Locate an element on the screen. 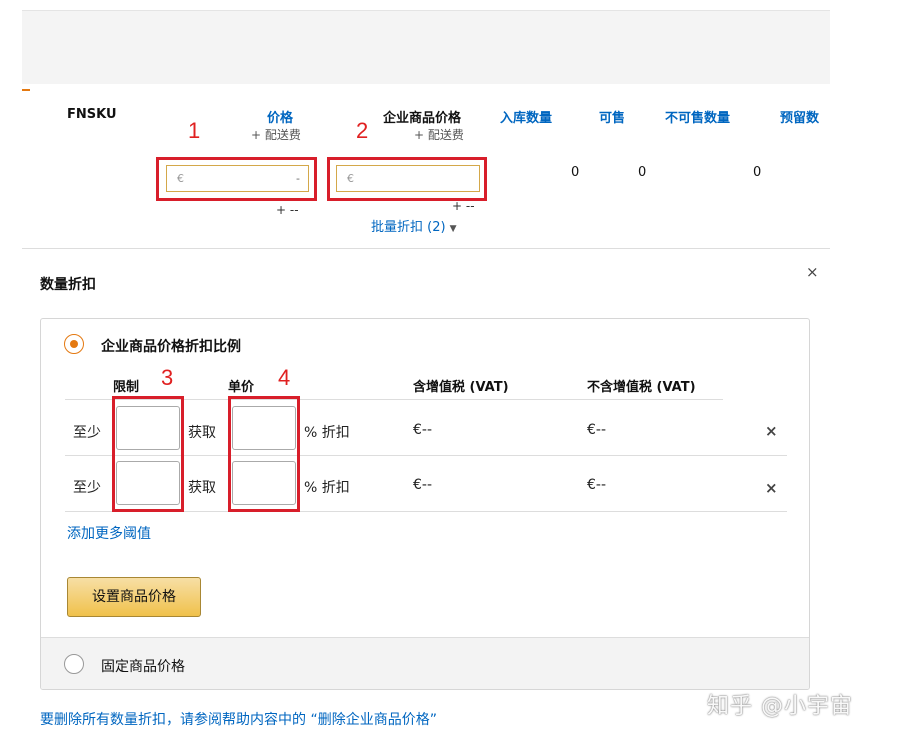 The image size is (899, 738). bulk-discount-label: 批量折扣 (2) is located at coordinates (408, 227).